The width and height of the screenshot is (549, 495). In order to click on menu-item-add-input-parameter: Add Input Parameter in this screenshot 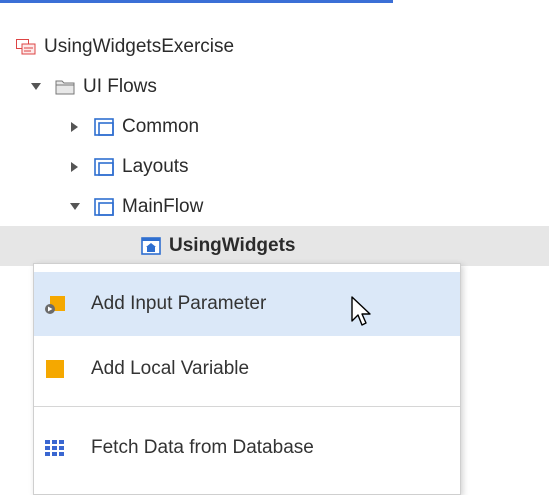, I will do `click(247, 304)`.